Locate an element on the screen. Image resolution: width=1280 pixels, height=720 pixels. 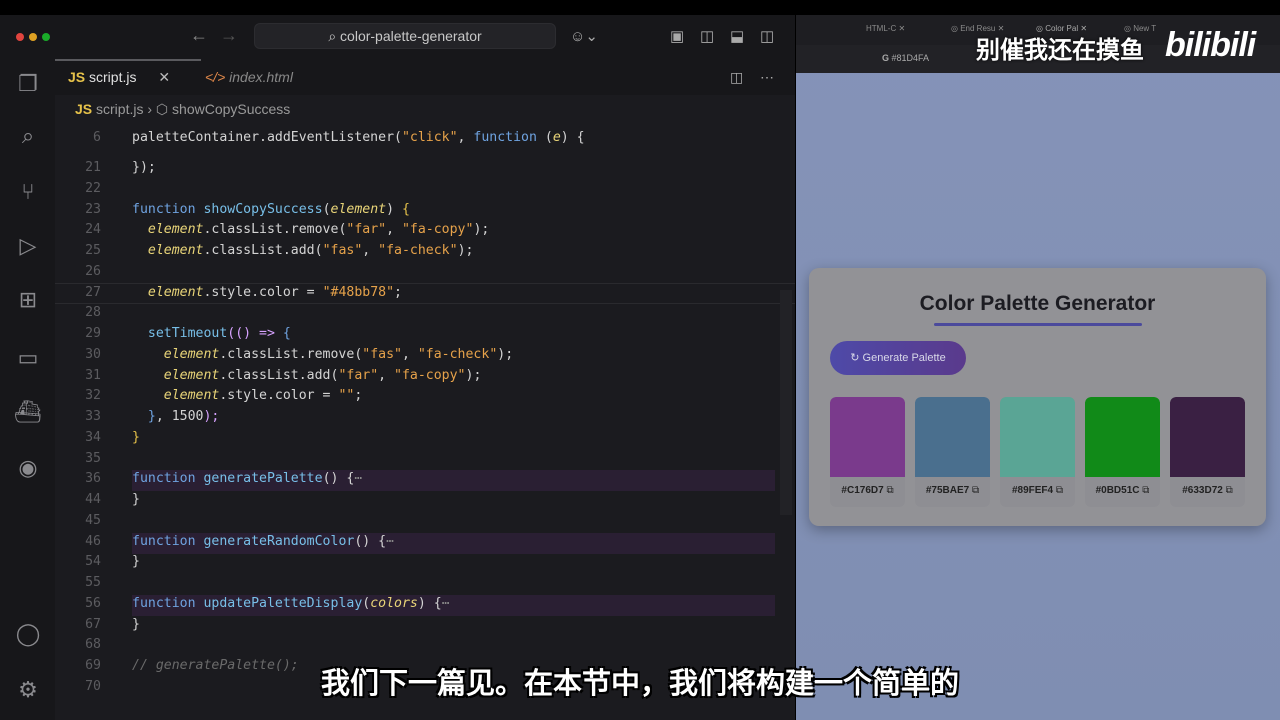
github-icon: ◉ is located at coordinates (28, 468).